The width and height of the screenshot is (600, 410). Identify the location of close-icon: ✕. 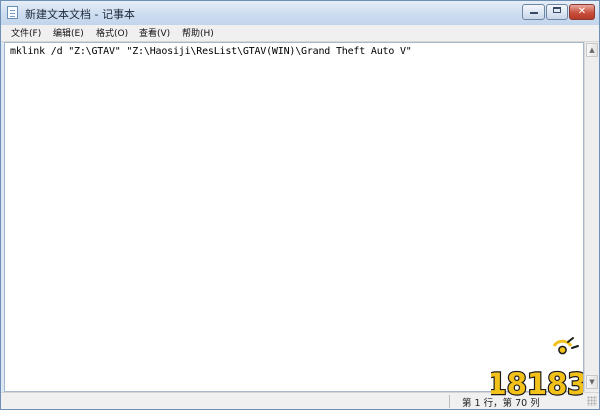
(582, 11).